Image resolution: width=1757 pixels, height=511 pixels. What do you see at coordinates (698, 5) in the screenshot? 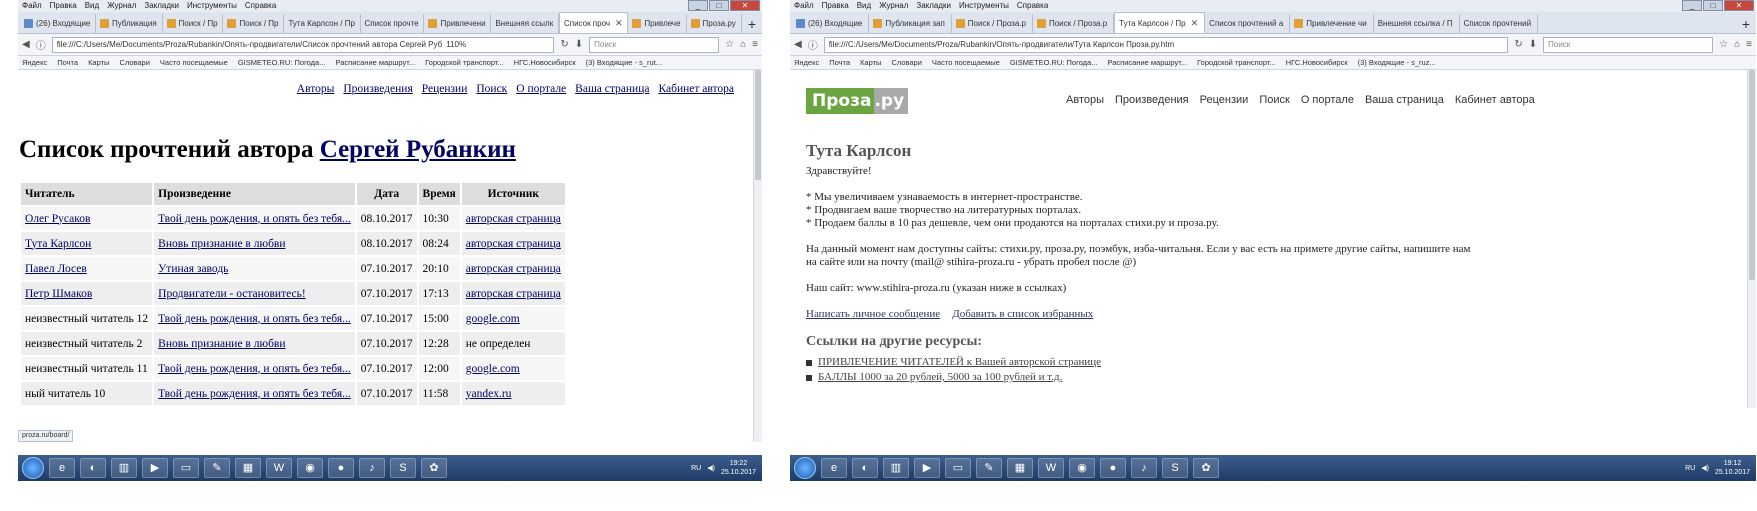
I see `minimize-button: _` at bounding box center [698, 5].